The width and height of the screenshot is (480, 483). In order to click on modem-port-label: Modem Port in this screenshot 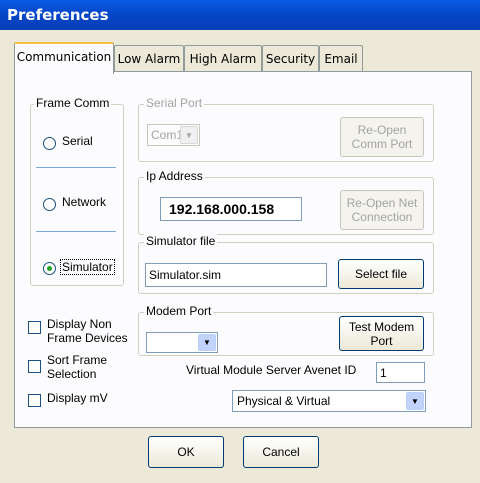, I will do `click(179, 311)`.